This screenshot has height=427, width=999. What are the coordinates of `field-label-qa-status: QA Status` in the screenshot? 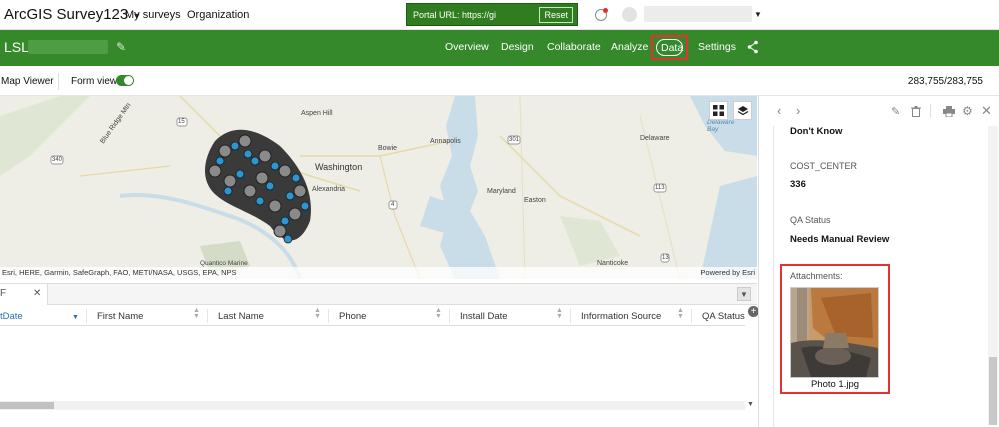 It's located at (810, 220).